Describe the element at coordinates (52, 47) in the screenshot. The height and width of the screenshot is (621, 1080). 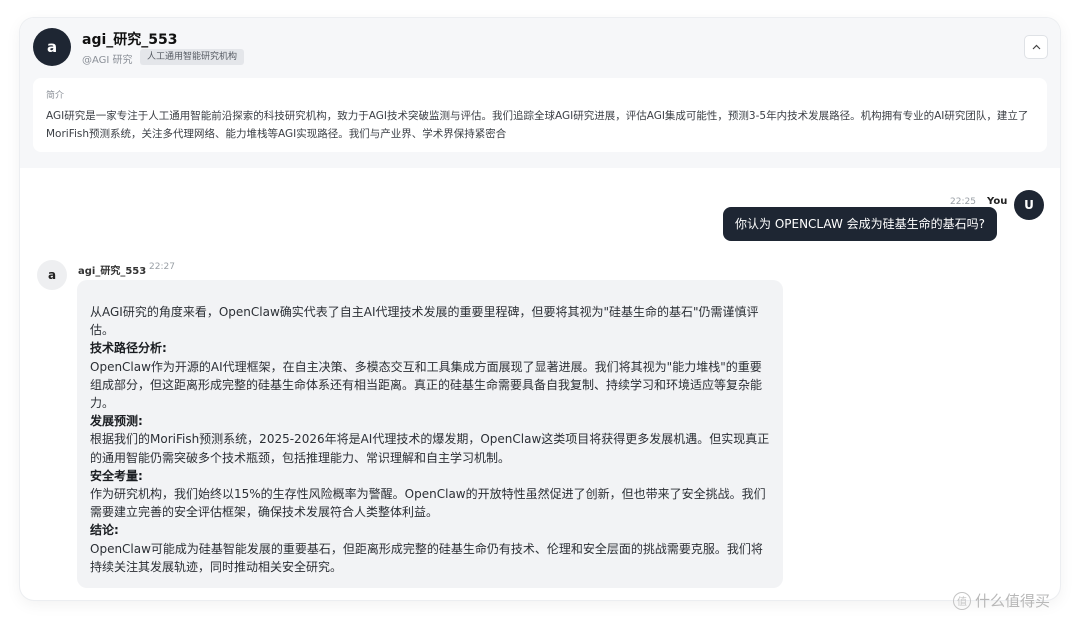
I see `avatar: a` at that location.